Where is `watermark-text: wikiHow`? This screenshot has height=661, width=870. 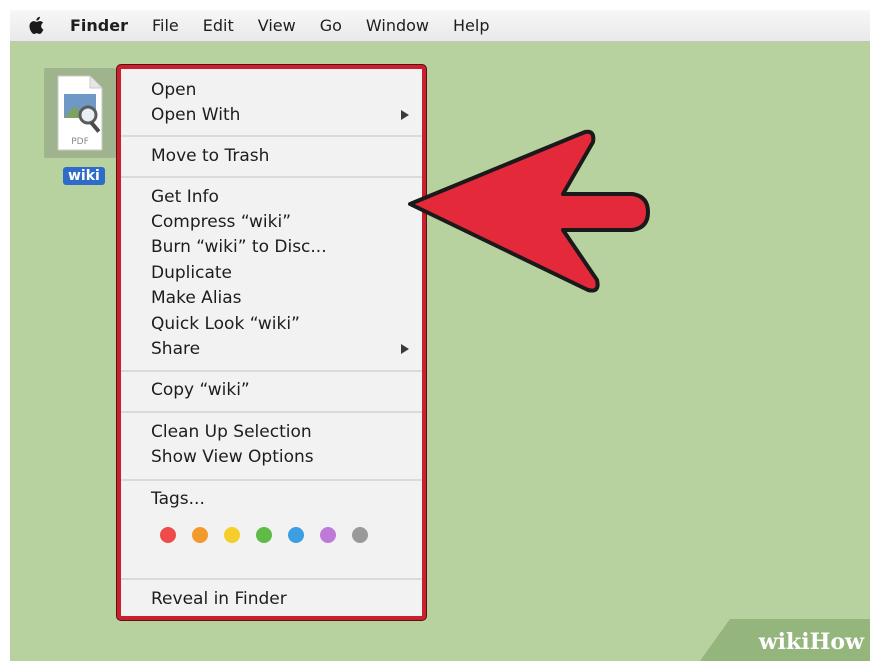 watermark-text: wikiHow is located at coordinates (811, 642).